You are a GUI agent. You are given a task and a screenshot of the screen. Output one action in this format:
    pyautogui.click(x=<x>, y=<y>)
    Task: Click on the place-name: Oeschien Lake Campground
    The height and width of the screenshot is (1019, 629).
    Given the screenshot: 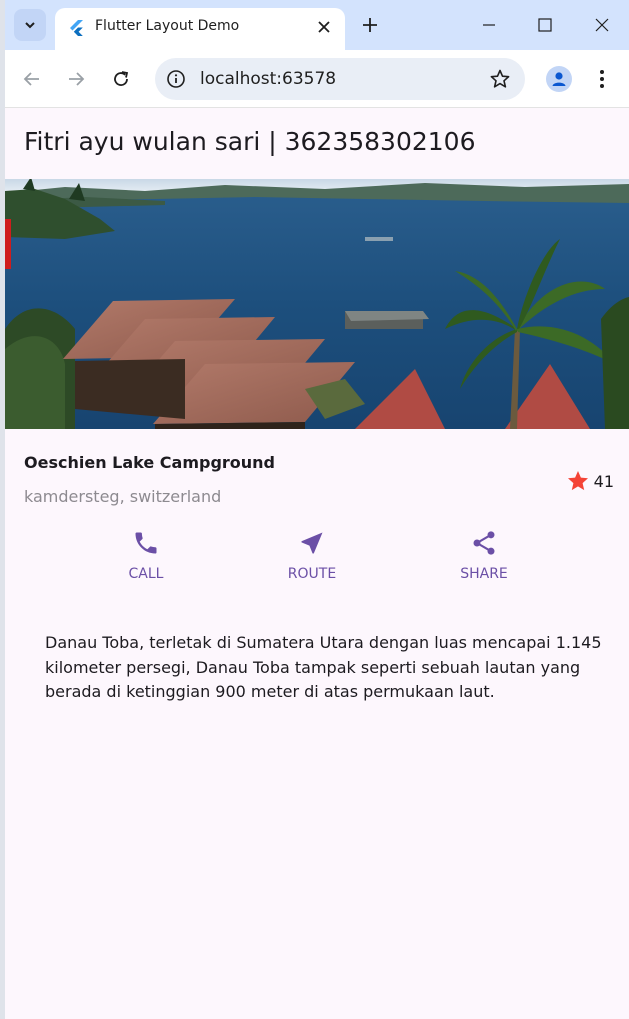 What is the action you would take?
    pyautogui.click(x=150, y=462)
    